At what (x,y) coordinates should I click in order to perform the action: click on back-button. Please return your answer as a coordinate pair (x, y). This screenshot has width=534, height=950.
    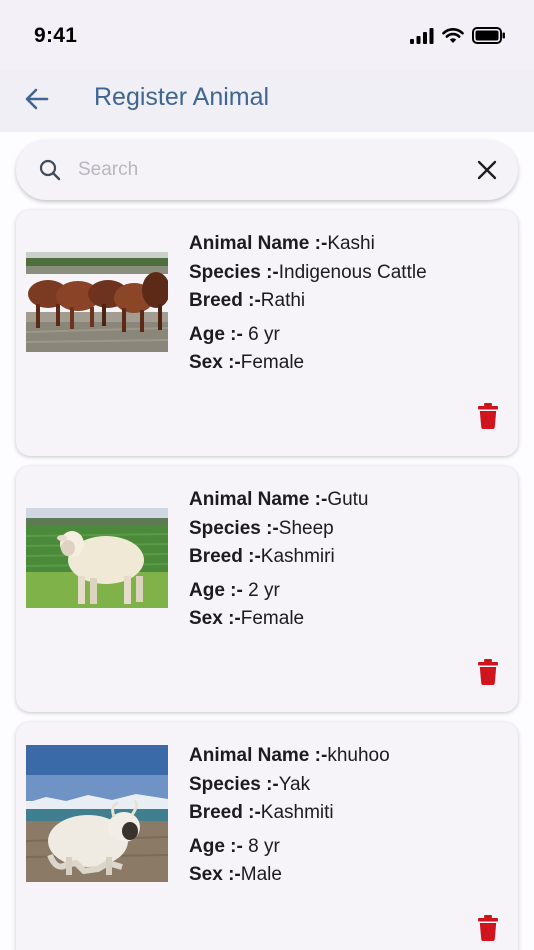
    Looking at the image, I should click on (37, 99).